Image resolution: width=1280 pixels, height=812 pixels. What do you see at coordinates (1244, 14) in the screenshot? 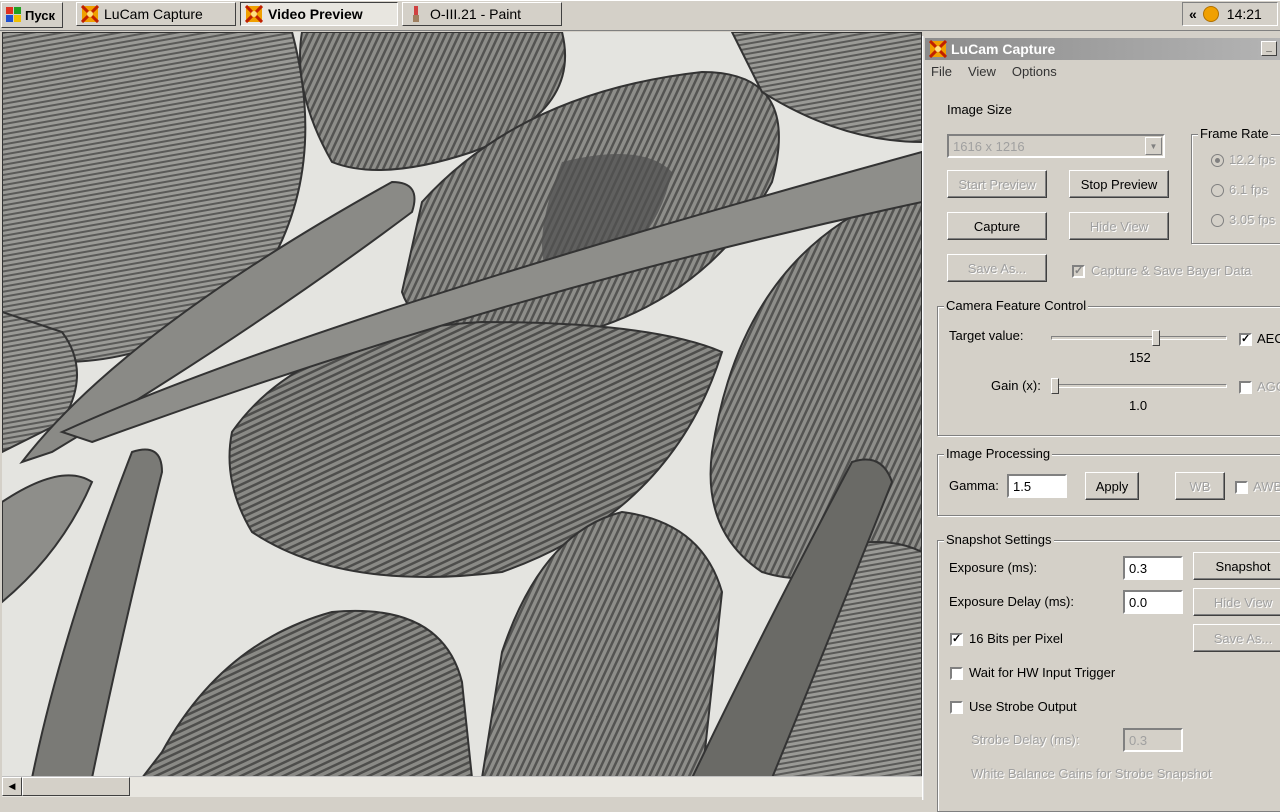
I see `clock: 14:21` at bounding box center [1244, 14].